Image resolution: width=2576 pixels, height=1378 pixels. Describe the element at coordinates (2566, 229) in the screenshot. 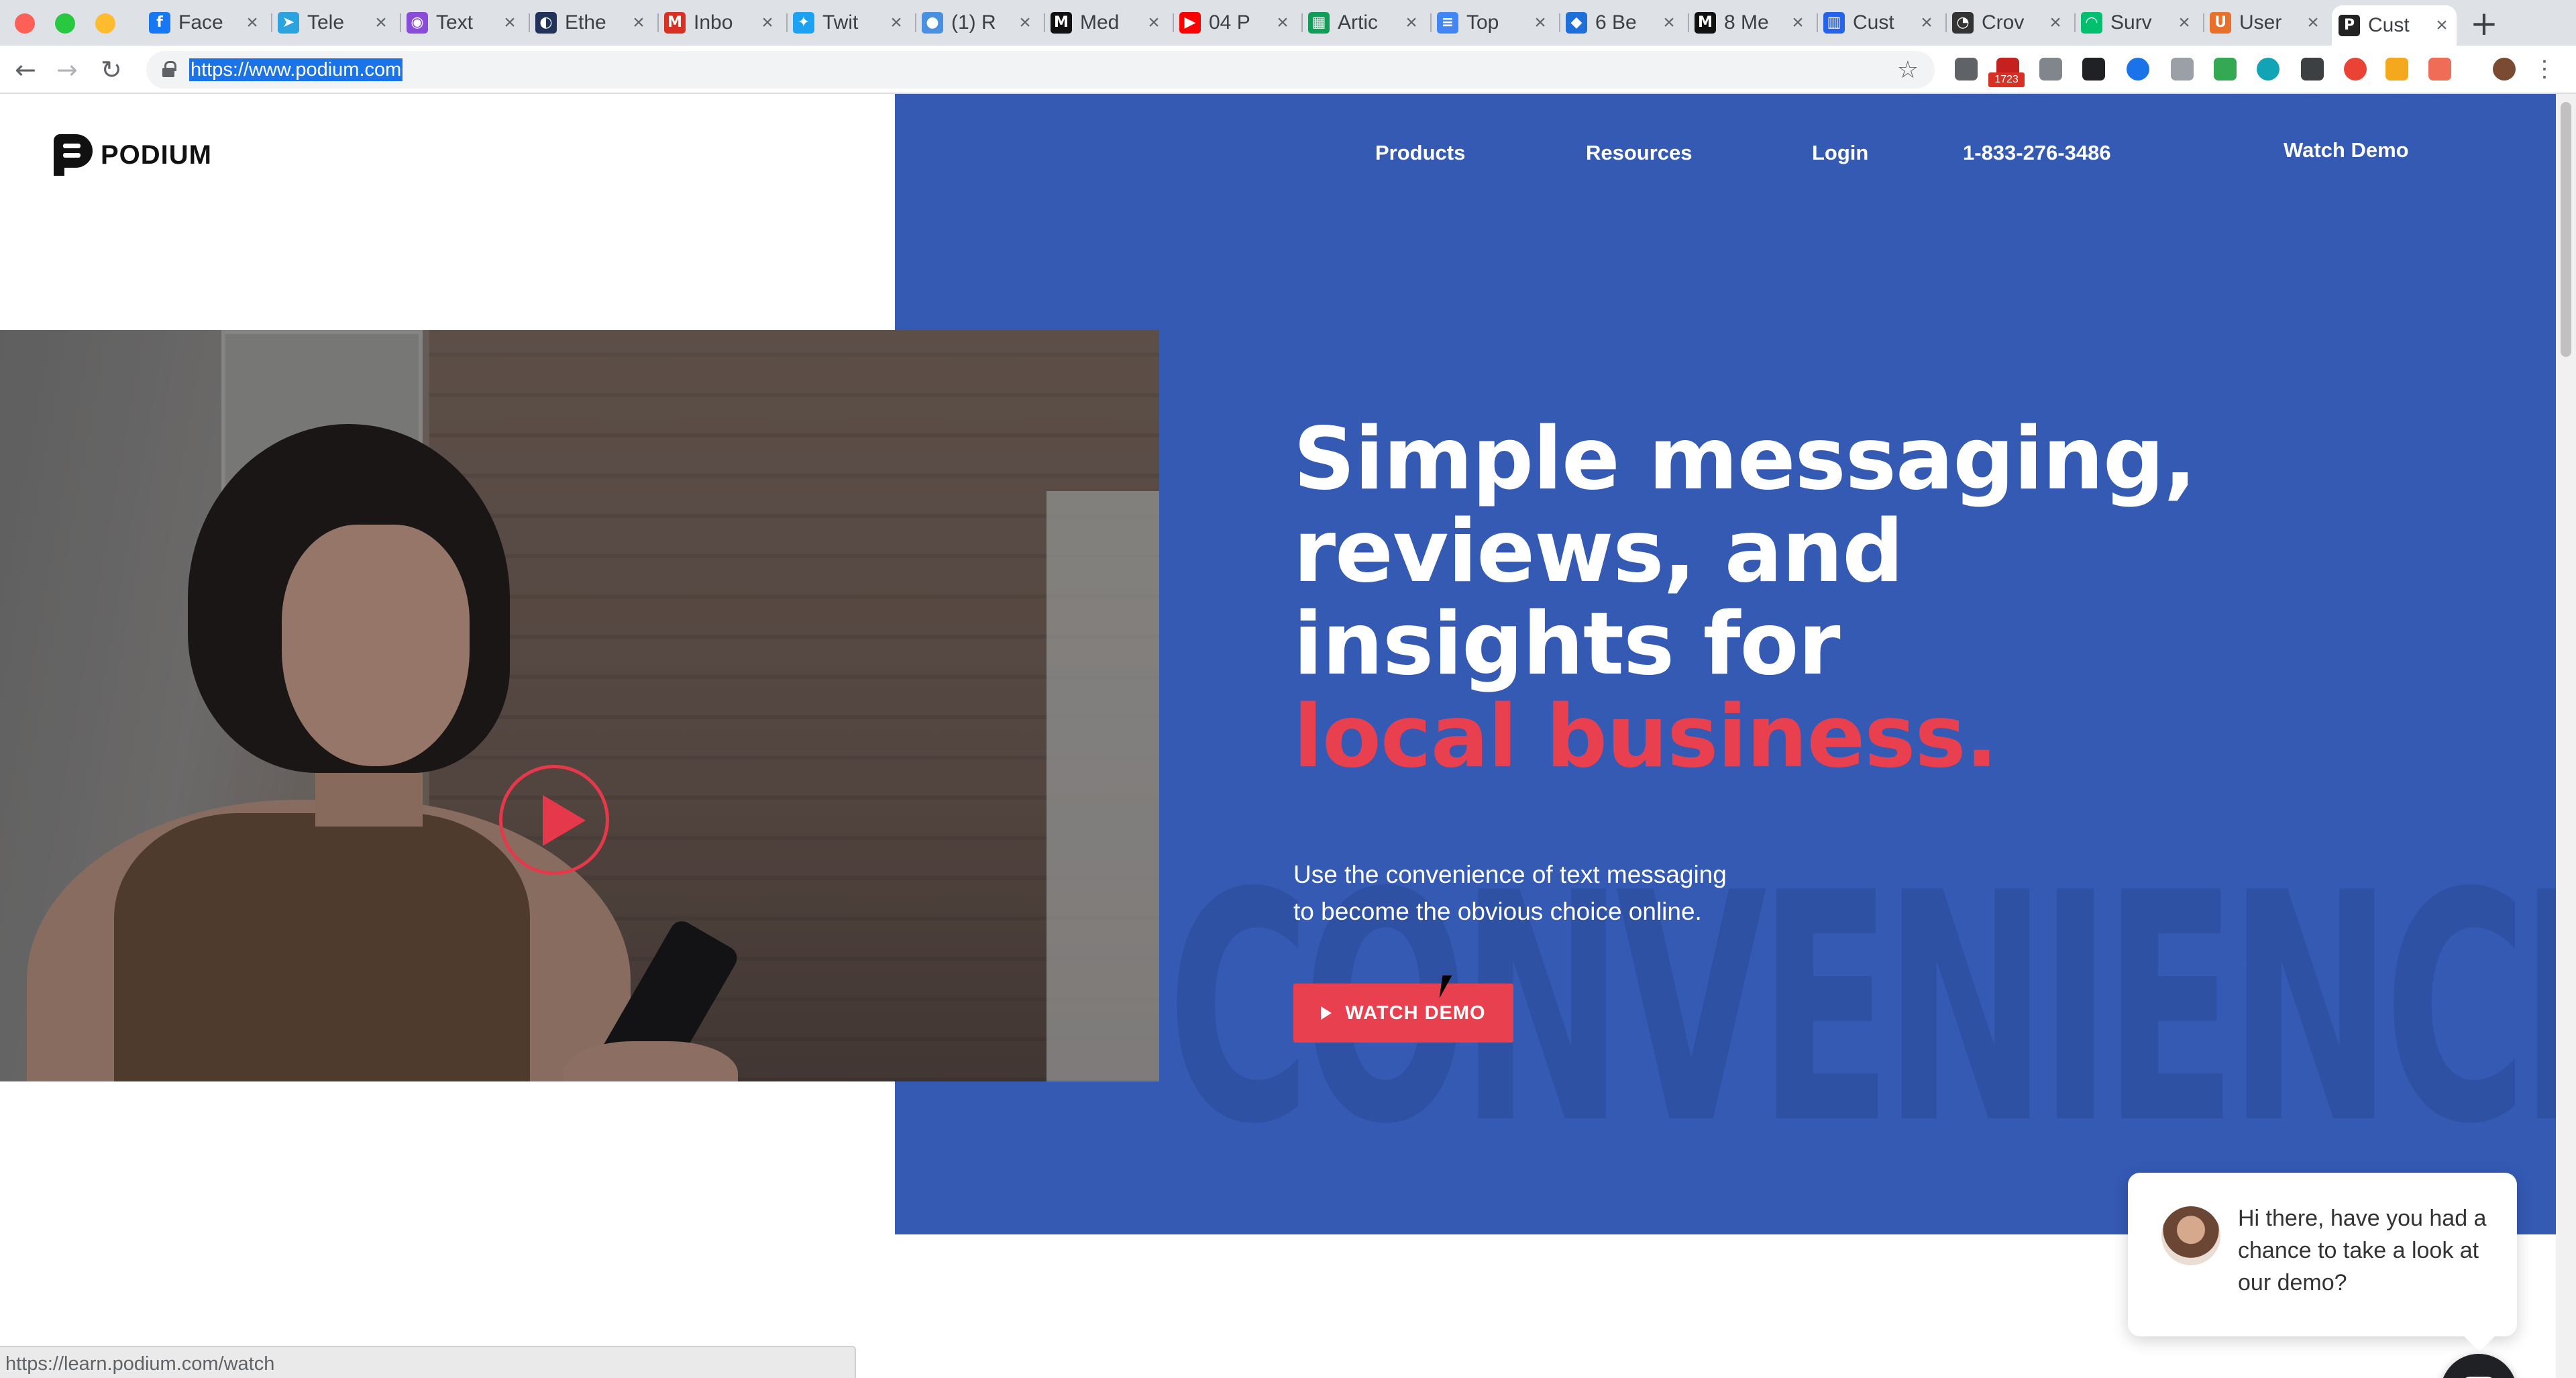

I see `scrollbar-thumb` at that location.